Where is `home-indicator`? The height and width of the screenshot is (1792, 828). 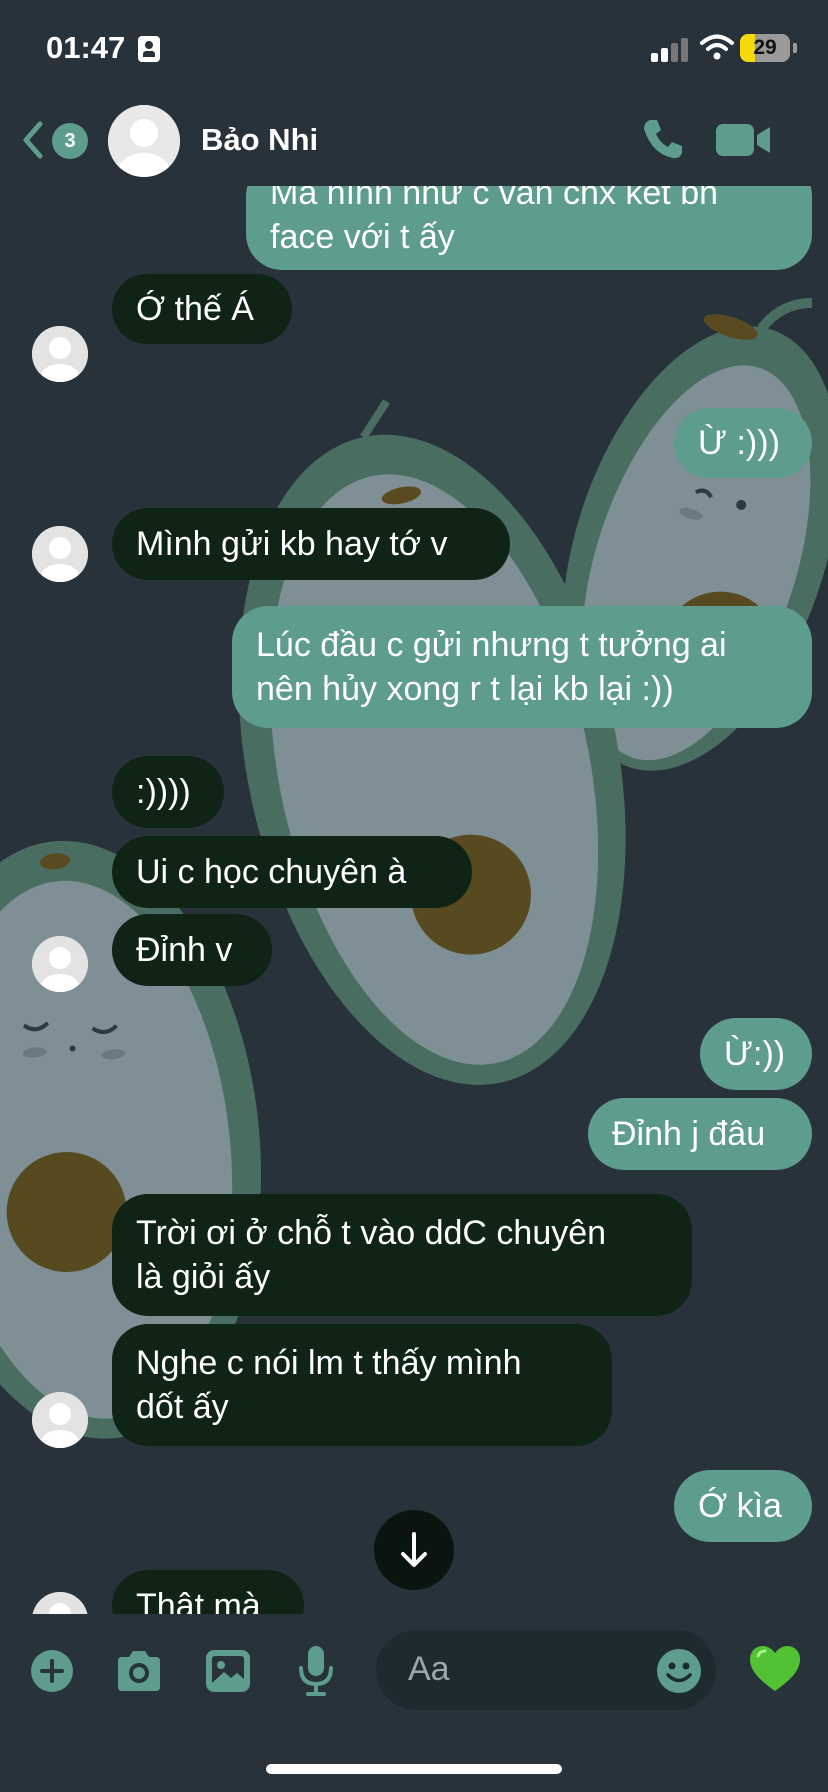 home-indicator is located at coordinates (414, 1769).